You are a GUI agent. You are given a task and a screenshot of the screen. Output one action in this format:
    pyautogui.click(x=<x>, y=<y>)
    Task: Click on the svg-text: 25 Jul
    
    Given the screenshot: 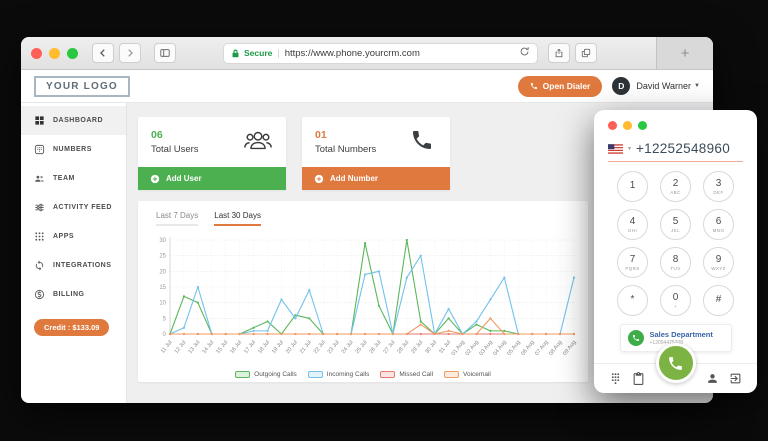 What is the action you would take?
    pyautogui.click(x=362, y=347)
    